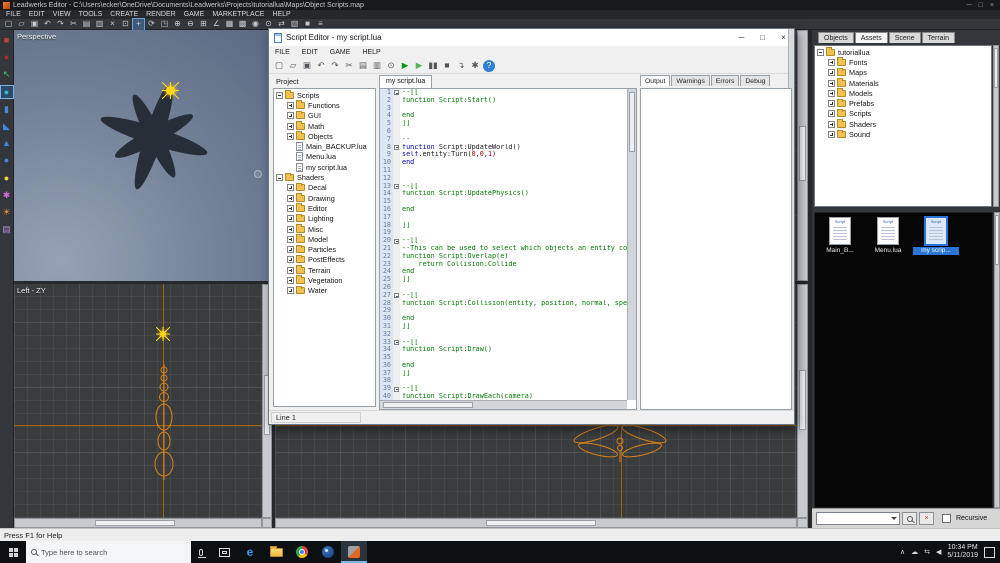  What do you see at coordinates (13, 552) in the screenshot?
I see `start-button` at bounding box center [13, 552].